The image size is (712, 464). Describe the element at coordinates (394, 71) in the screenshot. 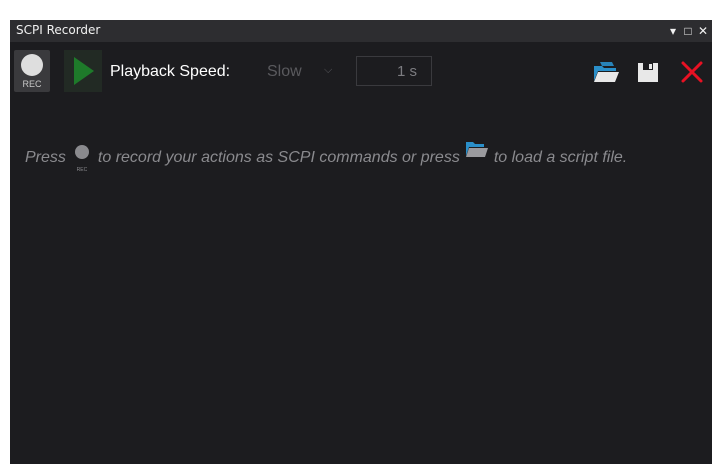

I see `playback-interval-input: 1 s` at that location.